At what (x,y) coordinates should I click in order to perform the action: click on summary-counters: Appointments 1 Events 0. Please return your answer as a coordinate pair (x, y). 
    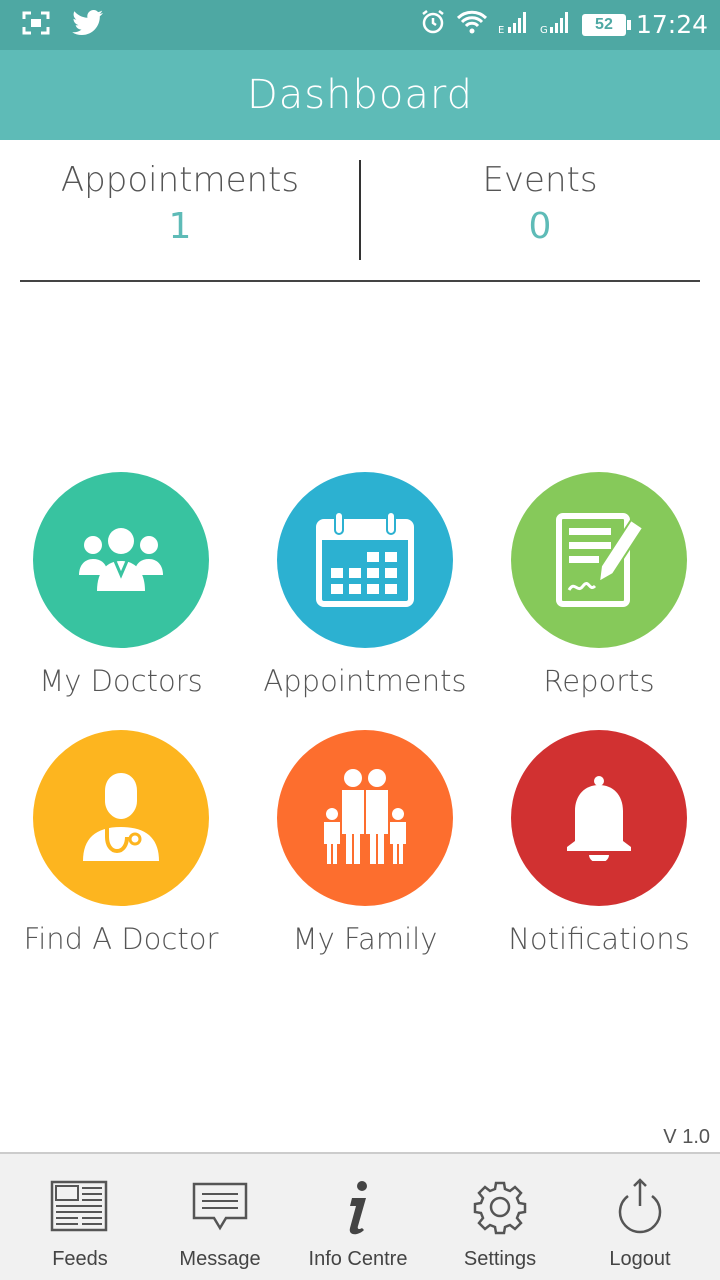
    Looking at the image, I should click on (360, 211).